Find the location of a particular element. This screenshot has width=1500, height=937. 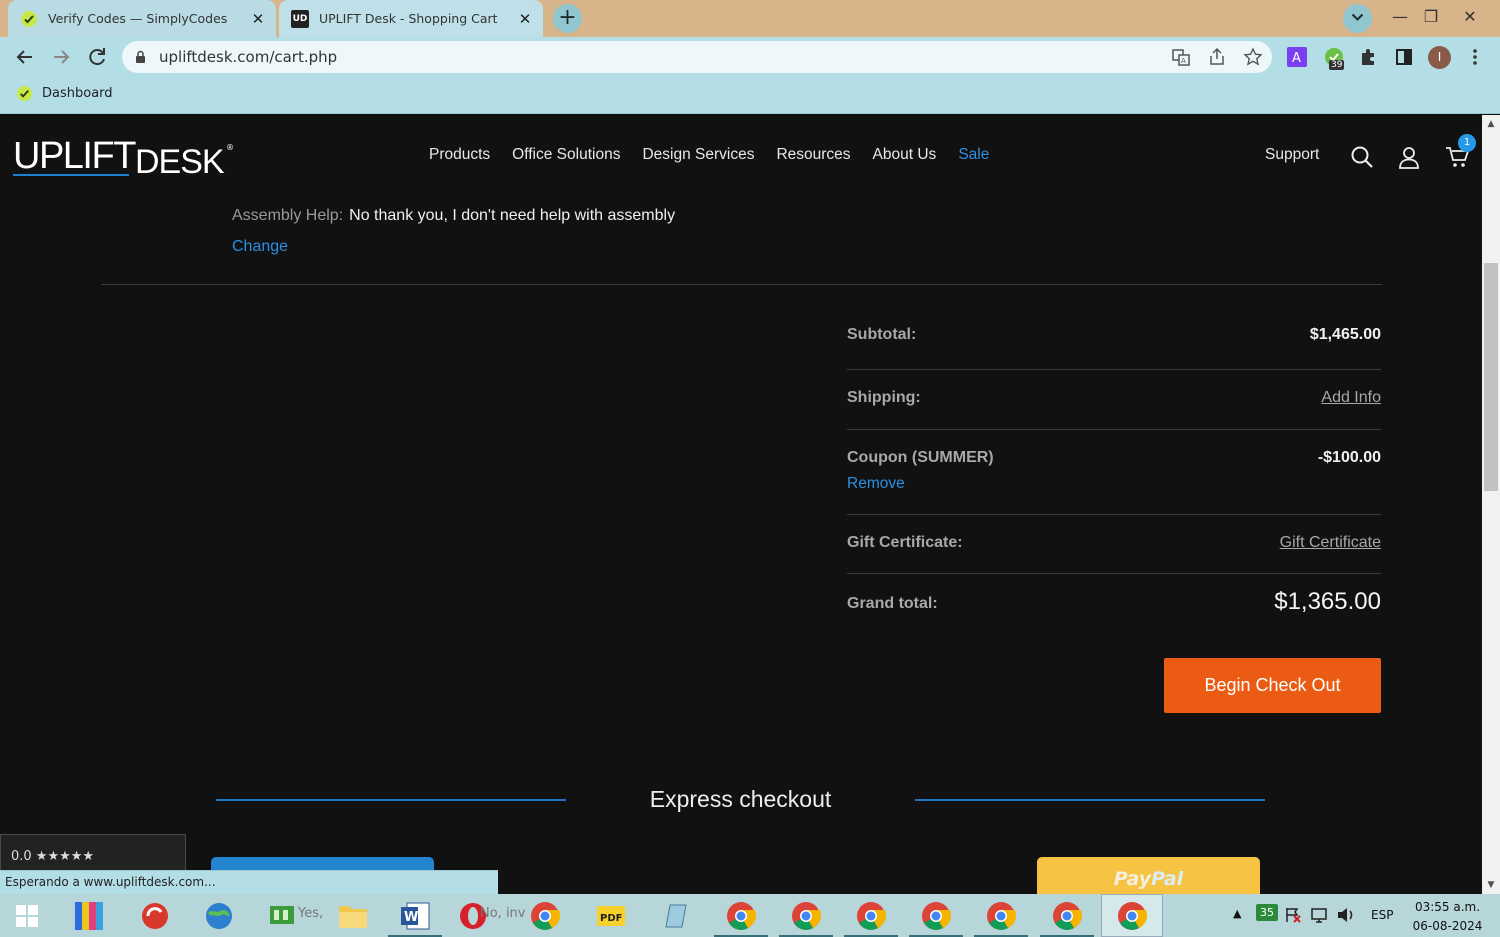

taskbar-chrome-window-active is located at coordinates (1132, 915).